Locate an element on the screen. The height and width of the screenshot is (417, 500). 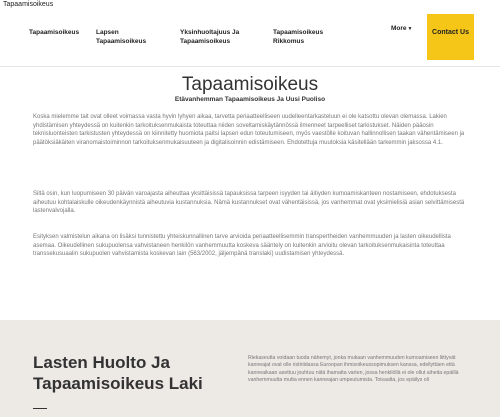
page-title: Tapaamisoikeus is located at coordinates (250, 84).